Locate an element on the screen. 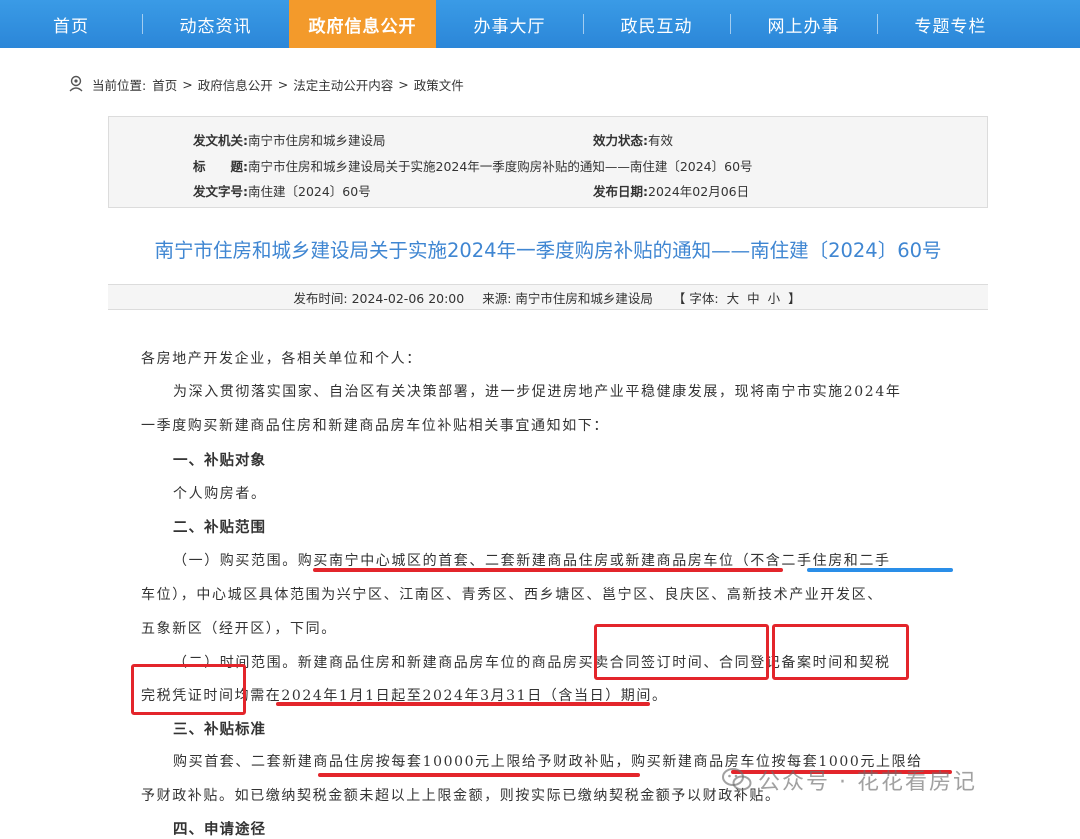 Image resolution: width=1080 pixels, height=839 pixels. red-underline-date-range is located at coordinates (463, 704).